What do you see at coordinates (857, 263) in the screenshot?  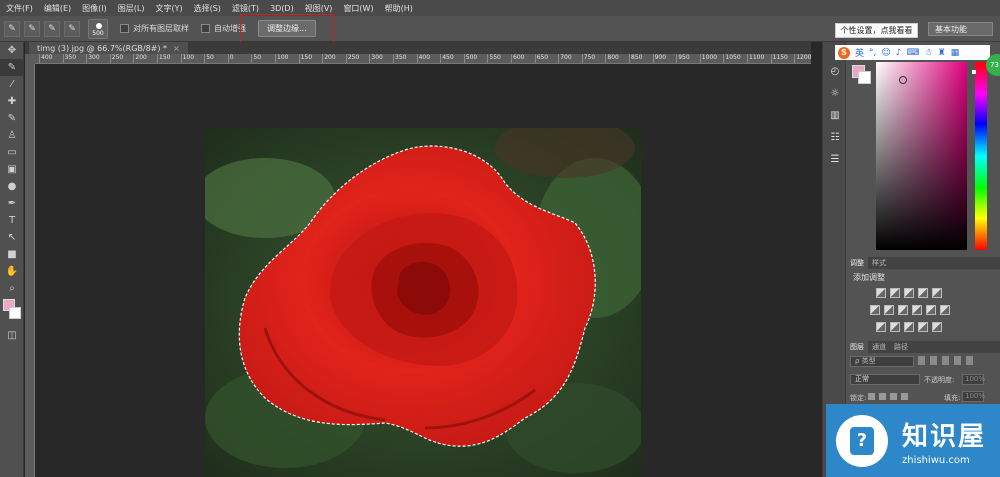 I see `tab-adjustments: 调整` at bounding box center [857, 263].